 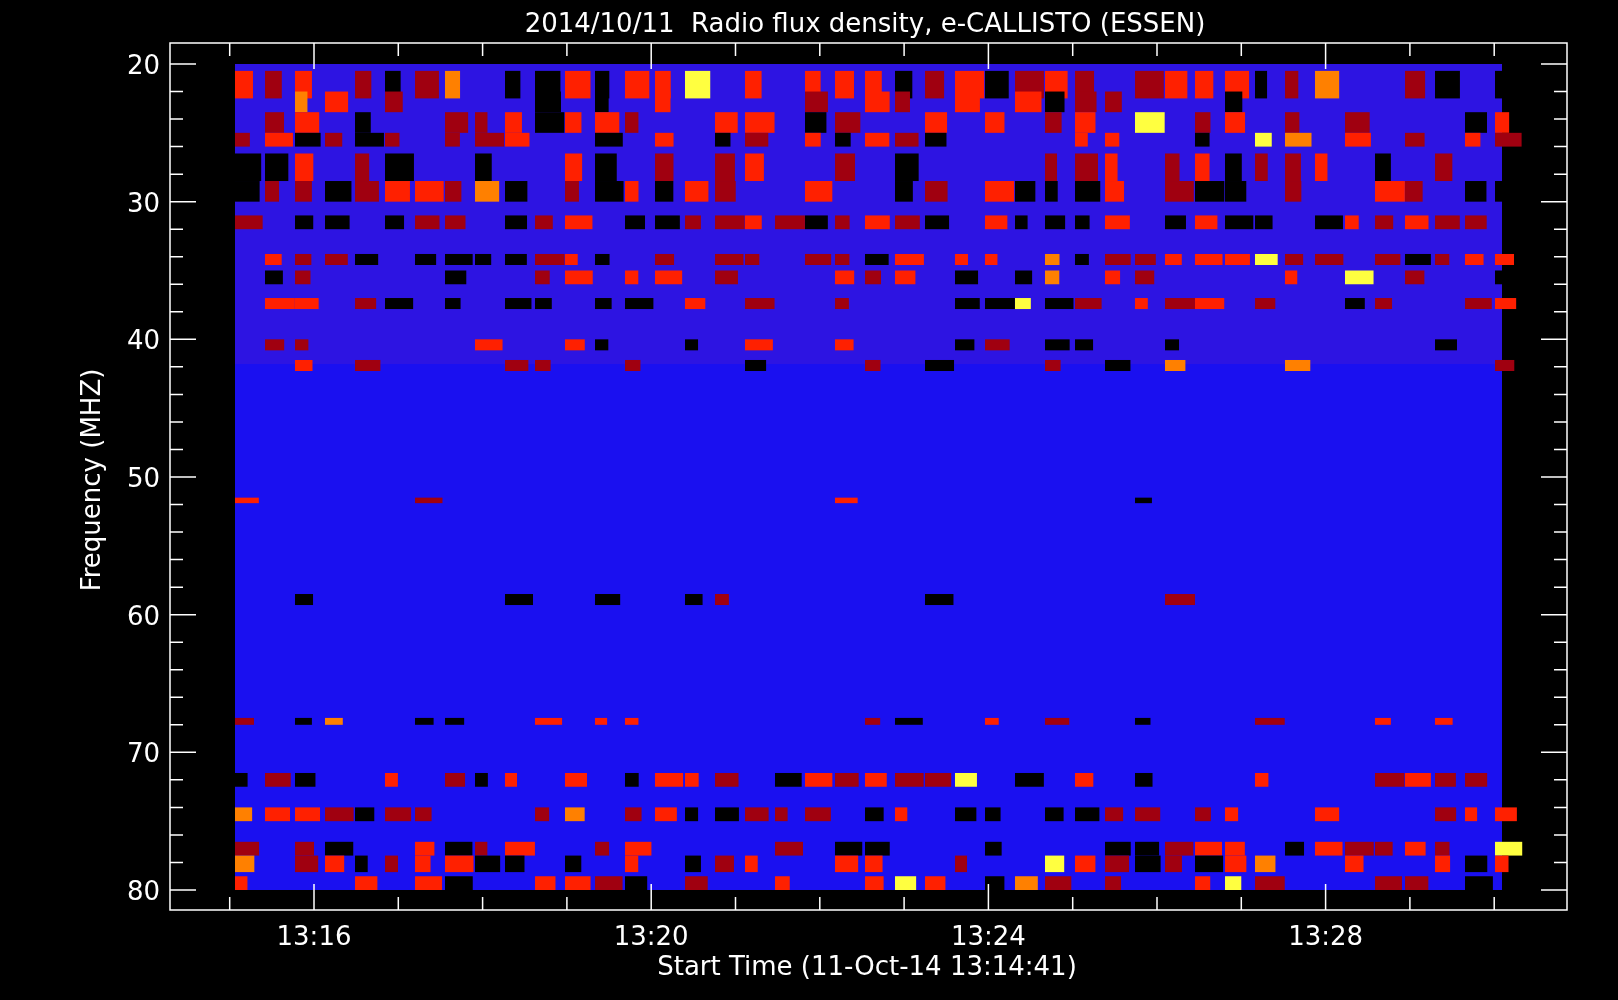 What do you see at coordinates (143, 891) in the screenshot?
I see `tick-label: 80` at bounding box center [143, 891].